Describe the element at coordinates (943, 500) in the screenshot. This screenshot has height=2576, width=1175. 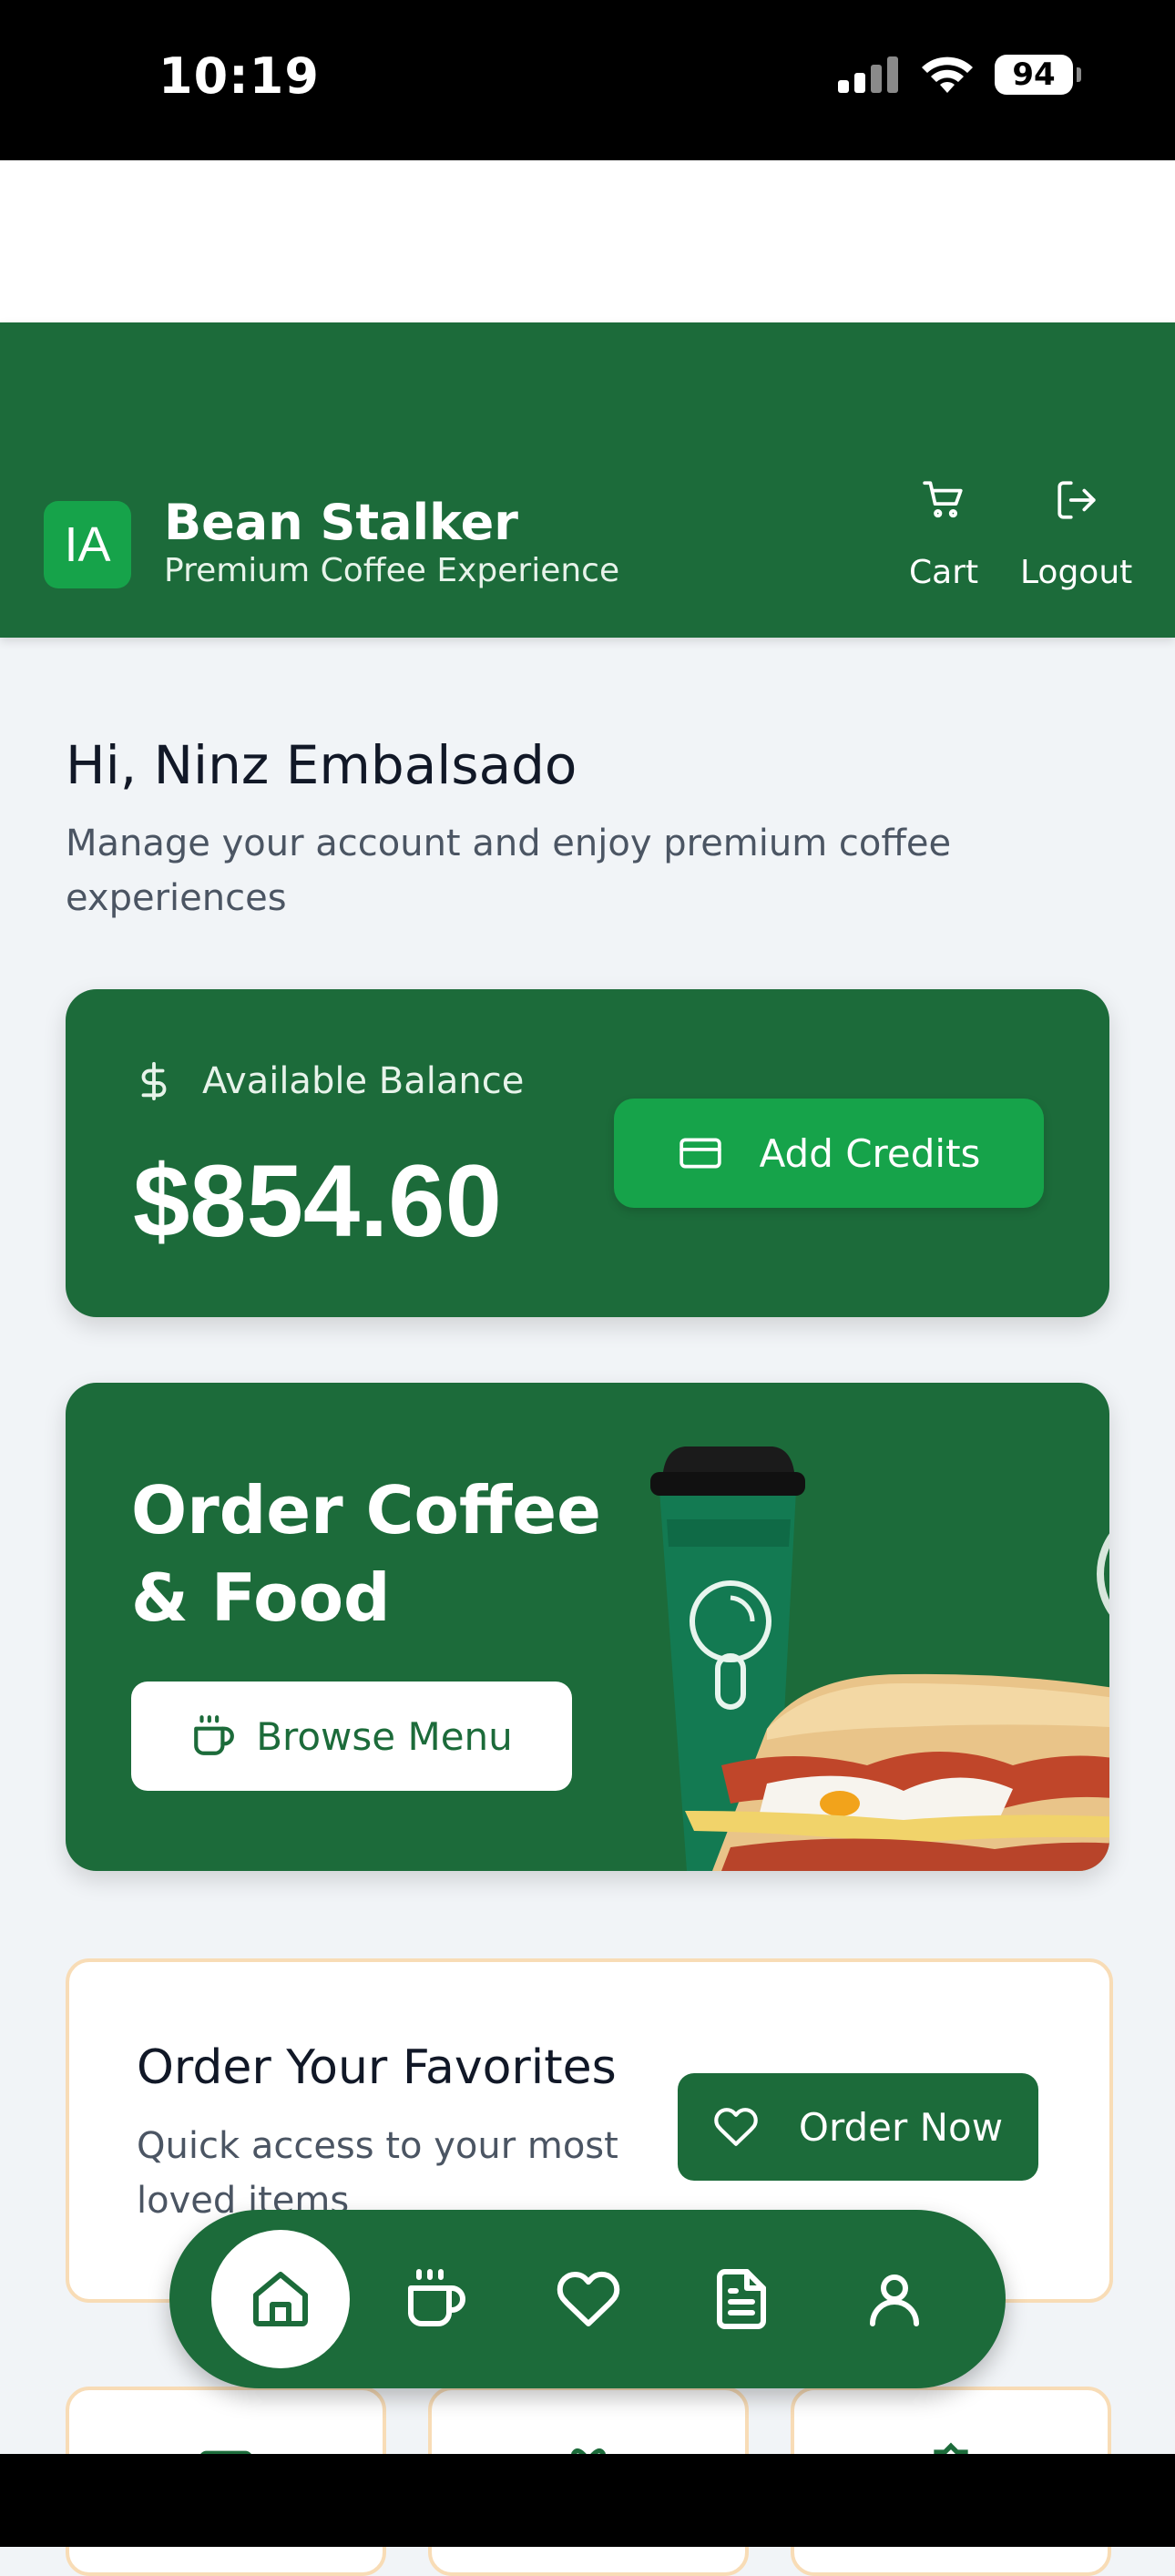
I see `cart-icon` at that location.